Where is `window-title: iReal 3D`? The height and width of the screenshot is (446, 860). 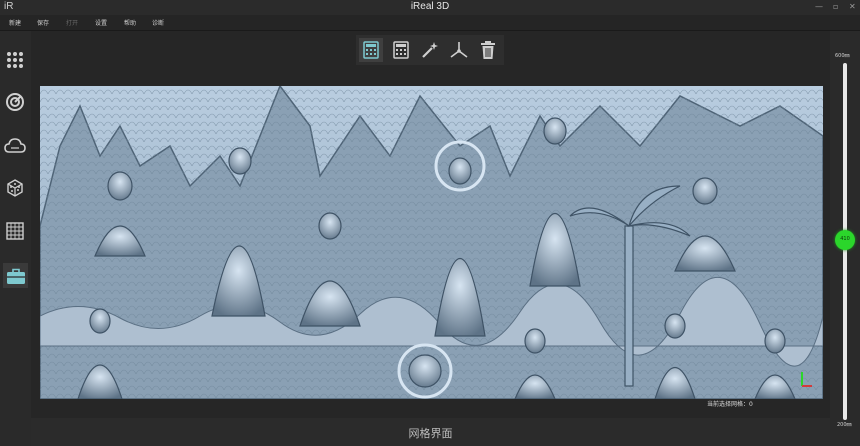
window-title: iReal 3D is located at coordinates (430, 6).